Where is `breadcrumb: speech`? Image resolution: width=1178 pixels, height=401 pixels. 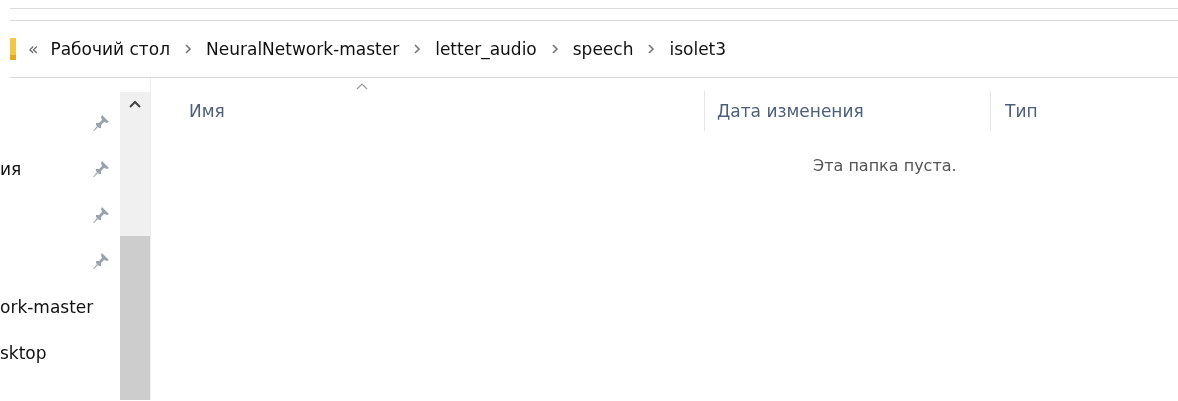 breadcrumb: speech is located at coordinates (603, 49).